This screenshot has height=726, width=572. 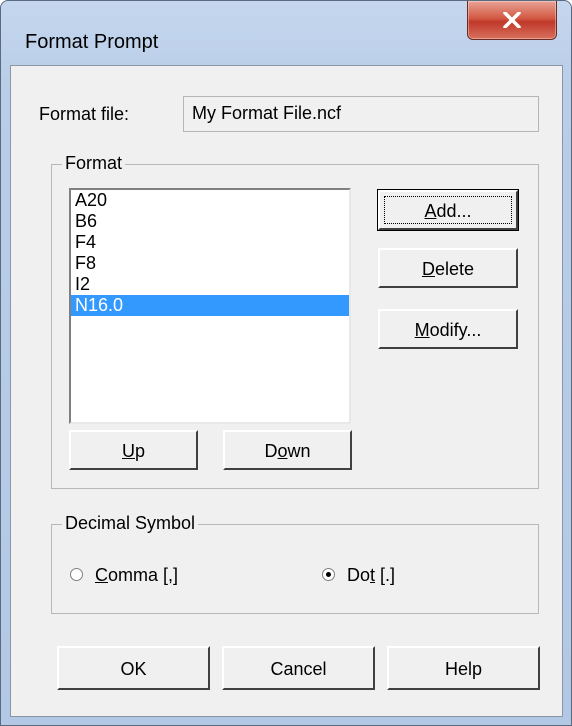 I want to click on format-file-field: My Format File.ncf, so click(x=361, y=114).